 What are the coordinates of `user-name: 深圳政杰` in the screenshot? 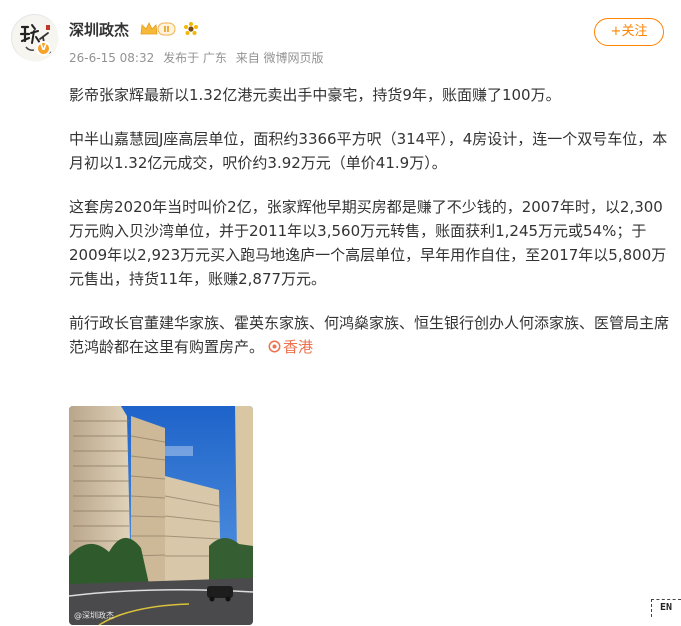 It's located at (99, 29).